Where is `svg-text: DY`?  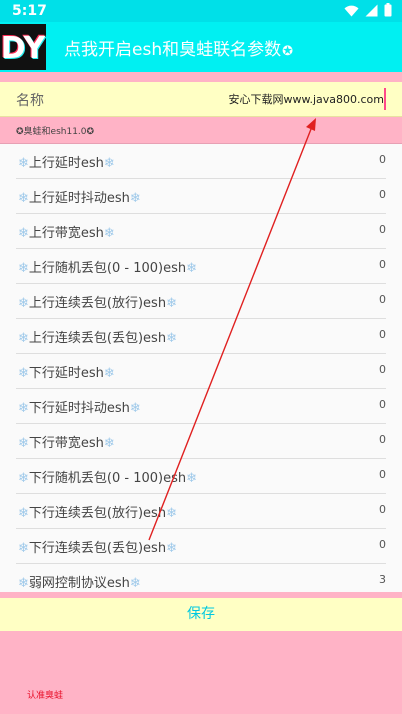
svg-text: DY is located at coordinates (23, 48).